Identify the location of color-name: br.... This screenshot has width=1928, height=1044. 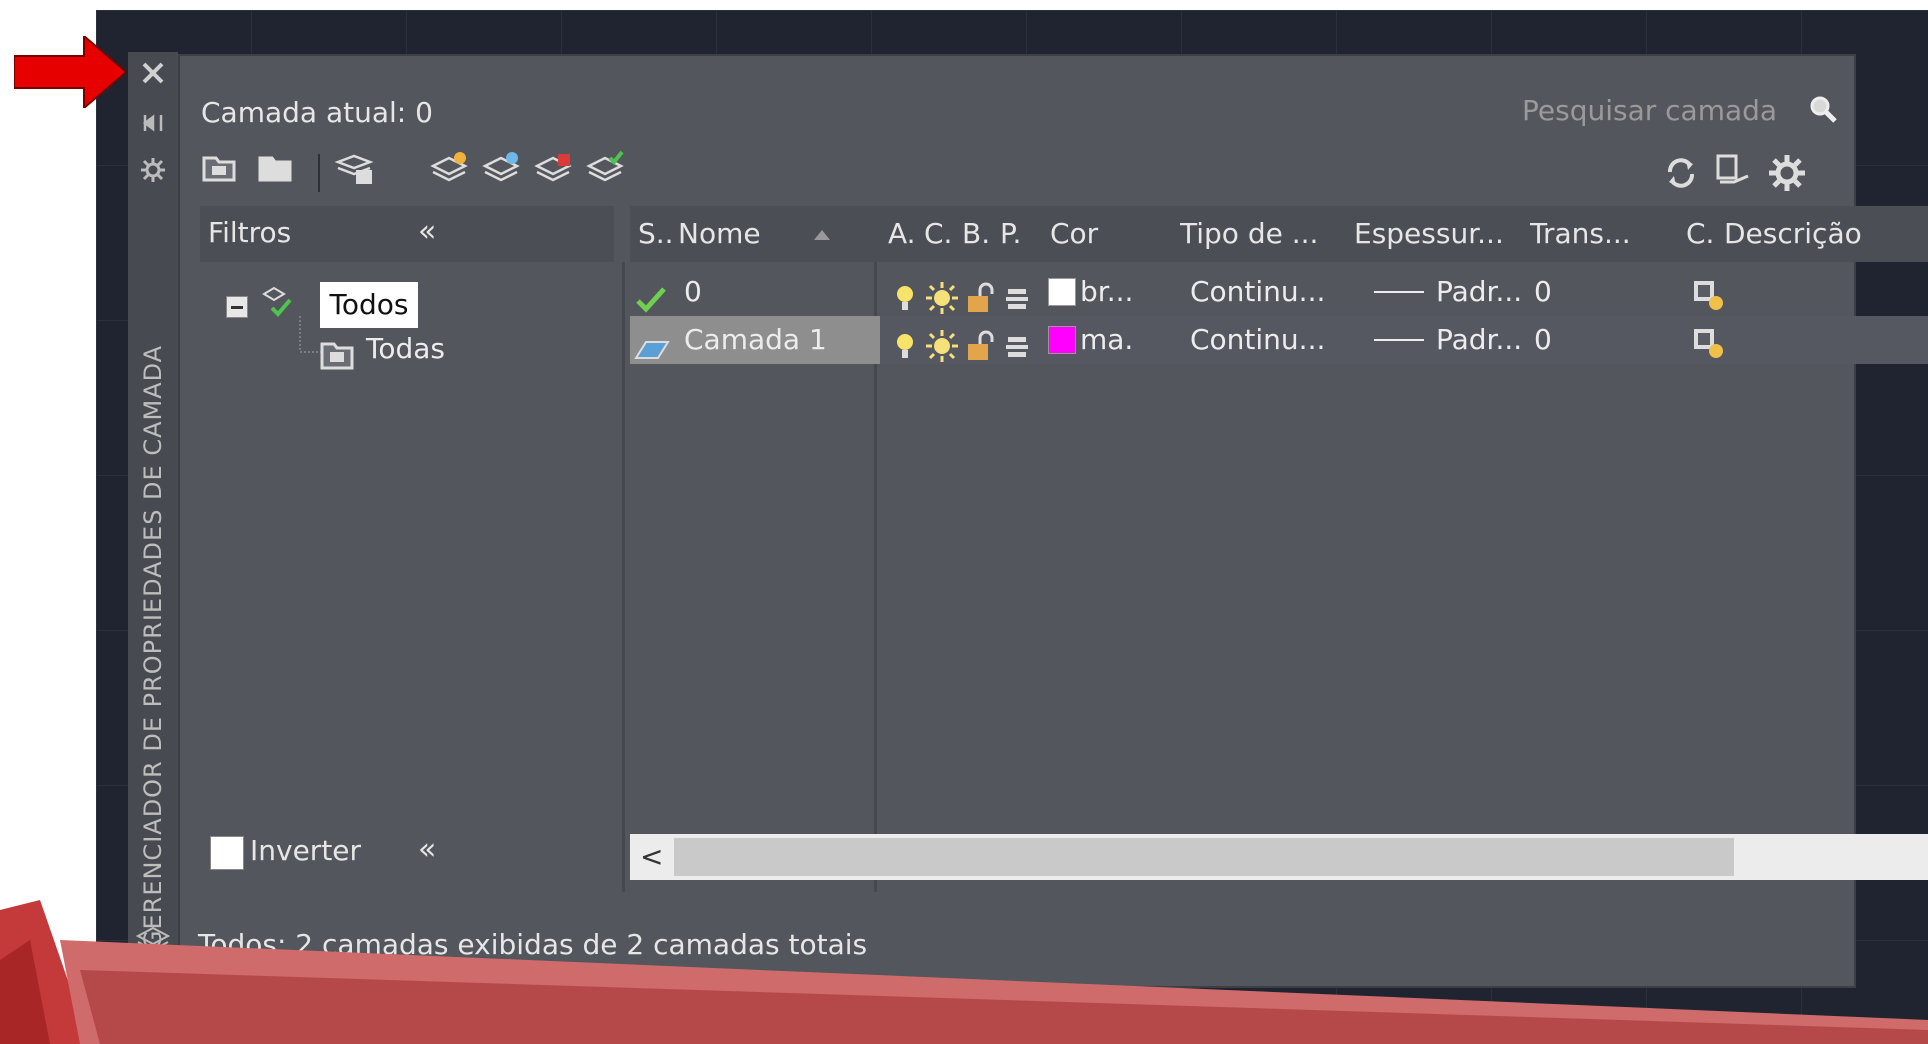
(1107, 292).